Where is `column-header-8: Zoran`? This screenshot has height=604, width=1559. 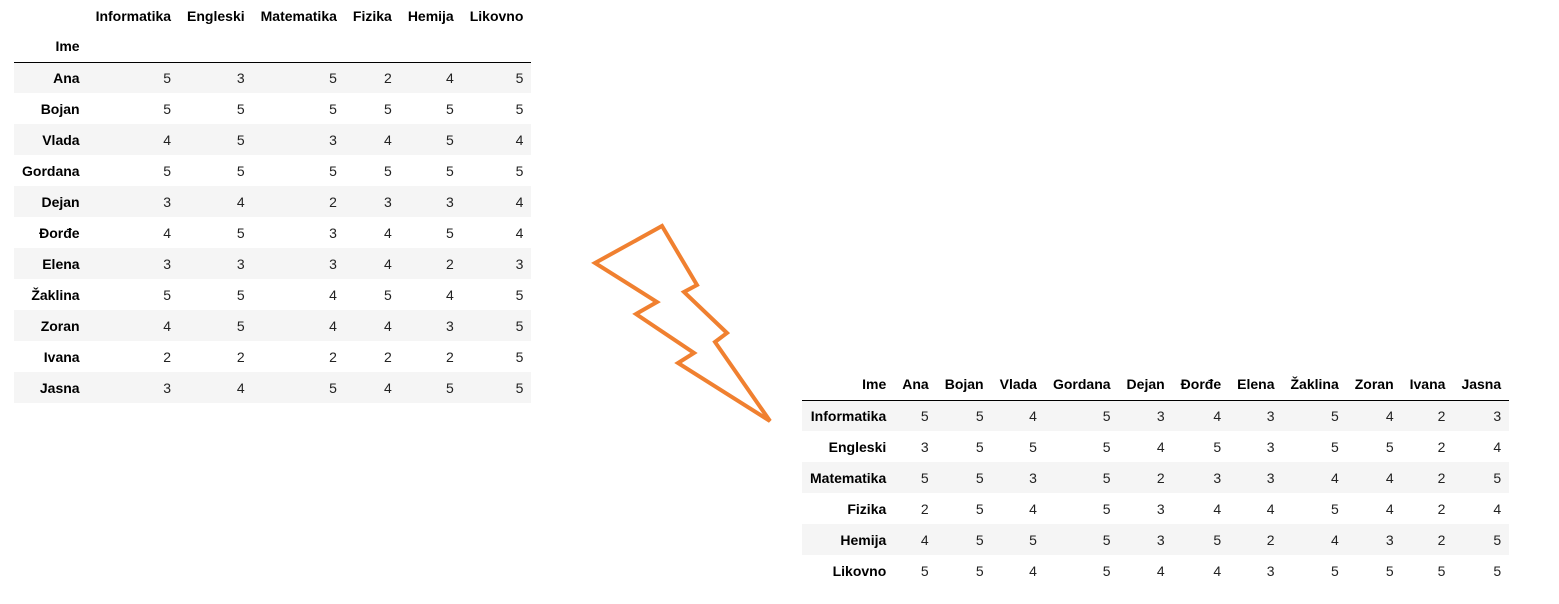 column-header-8: Zoran is located at coordinates (1374, 385).